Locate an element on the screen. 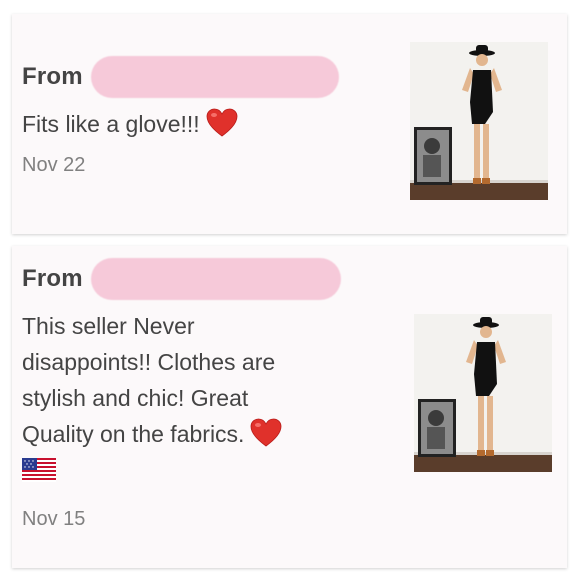 The image size is (580, 580). review-message: Fits like a glove!!! is located at coordinates (130, 124).